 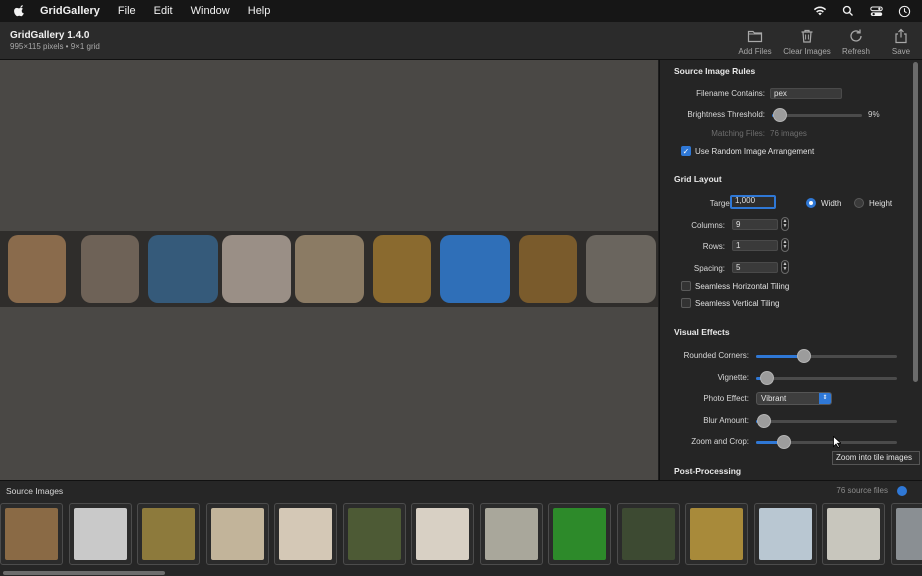 I want to click on horizontal-tiling-label: Seamless Horizontal Tiling, so click(x=742, y=286).